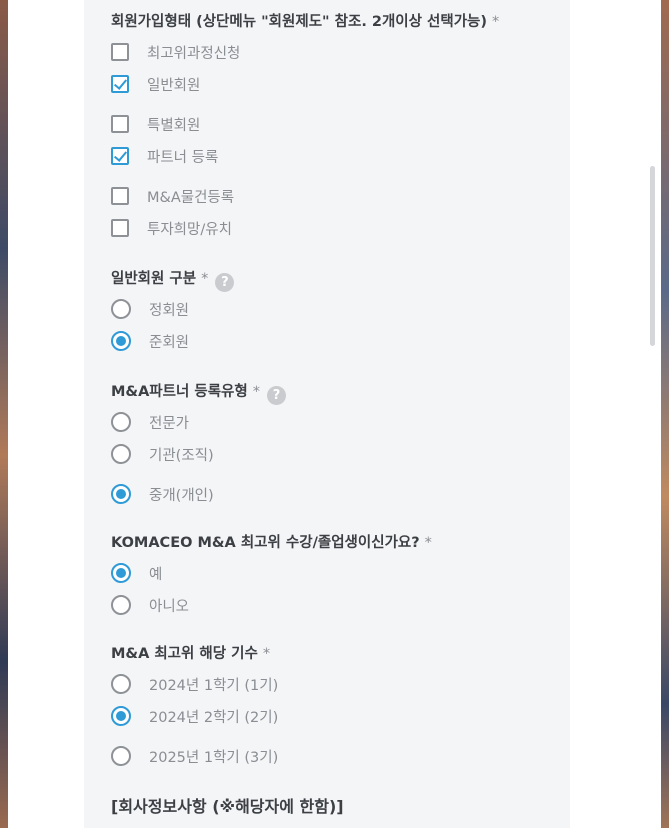 This screenshot has width=669, height=828. What do you see at coordinates (169, 342) in the screenshot?
I see `option-label: 준회원` at bounding box center [169, 342].